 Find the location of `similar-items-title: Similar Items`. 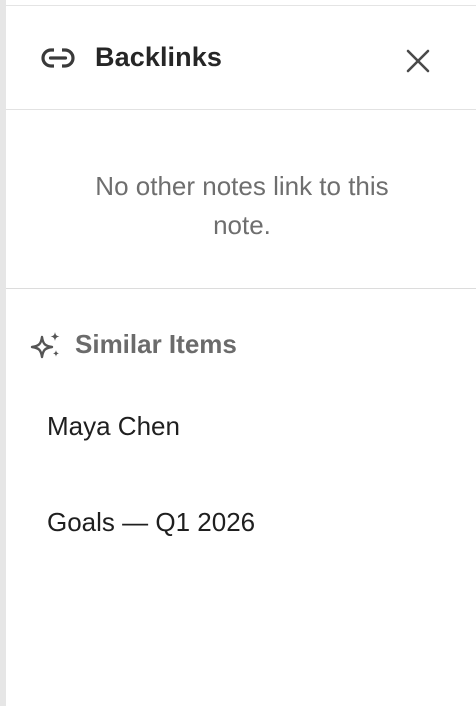

similar-items-title: Similar Items is located at coordinates (156, 344).